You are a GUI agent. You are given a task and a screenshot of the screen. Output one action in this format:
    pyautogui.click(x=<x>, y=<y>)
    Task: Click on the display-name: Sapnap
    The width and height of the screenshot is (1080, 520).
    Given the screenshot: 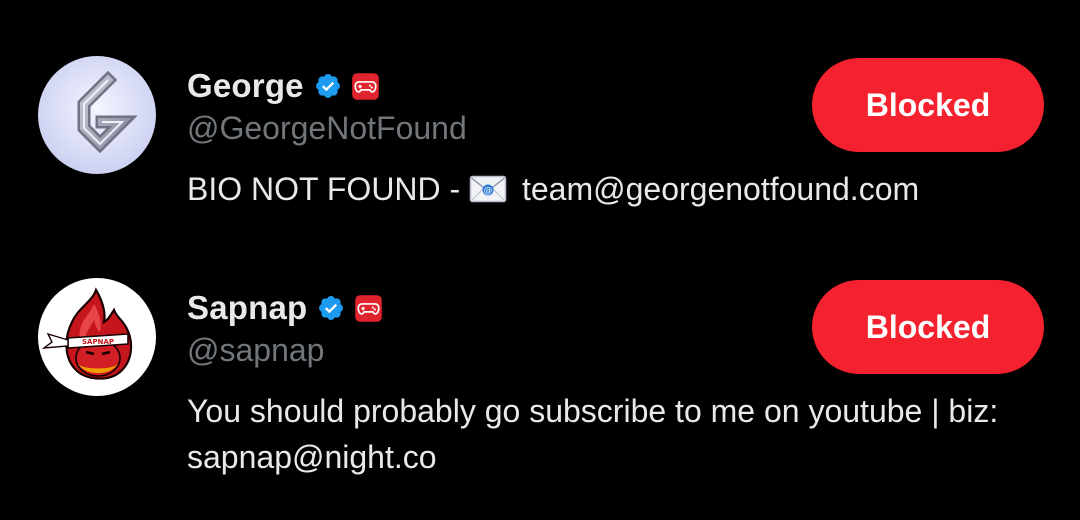 What is the action you would take?
    pyautogui.click(x=247, y=308)
    